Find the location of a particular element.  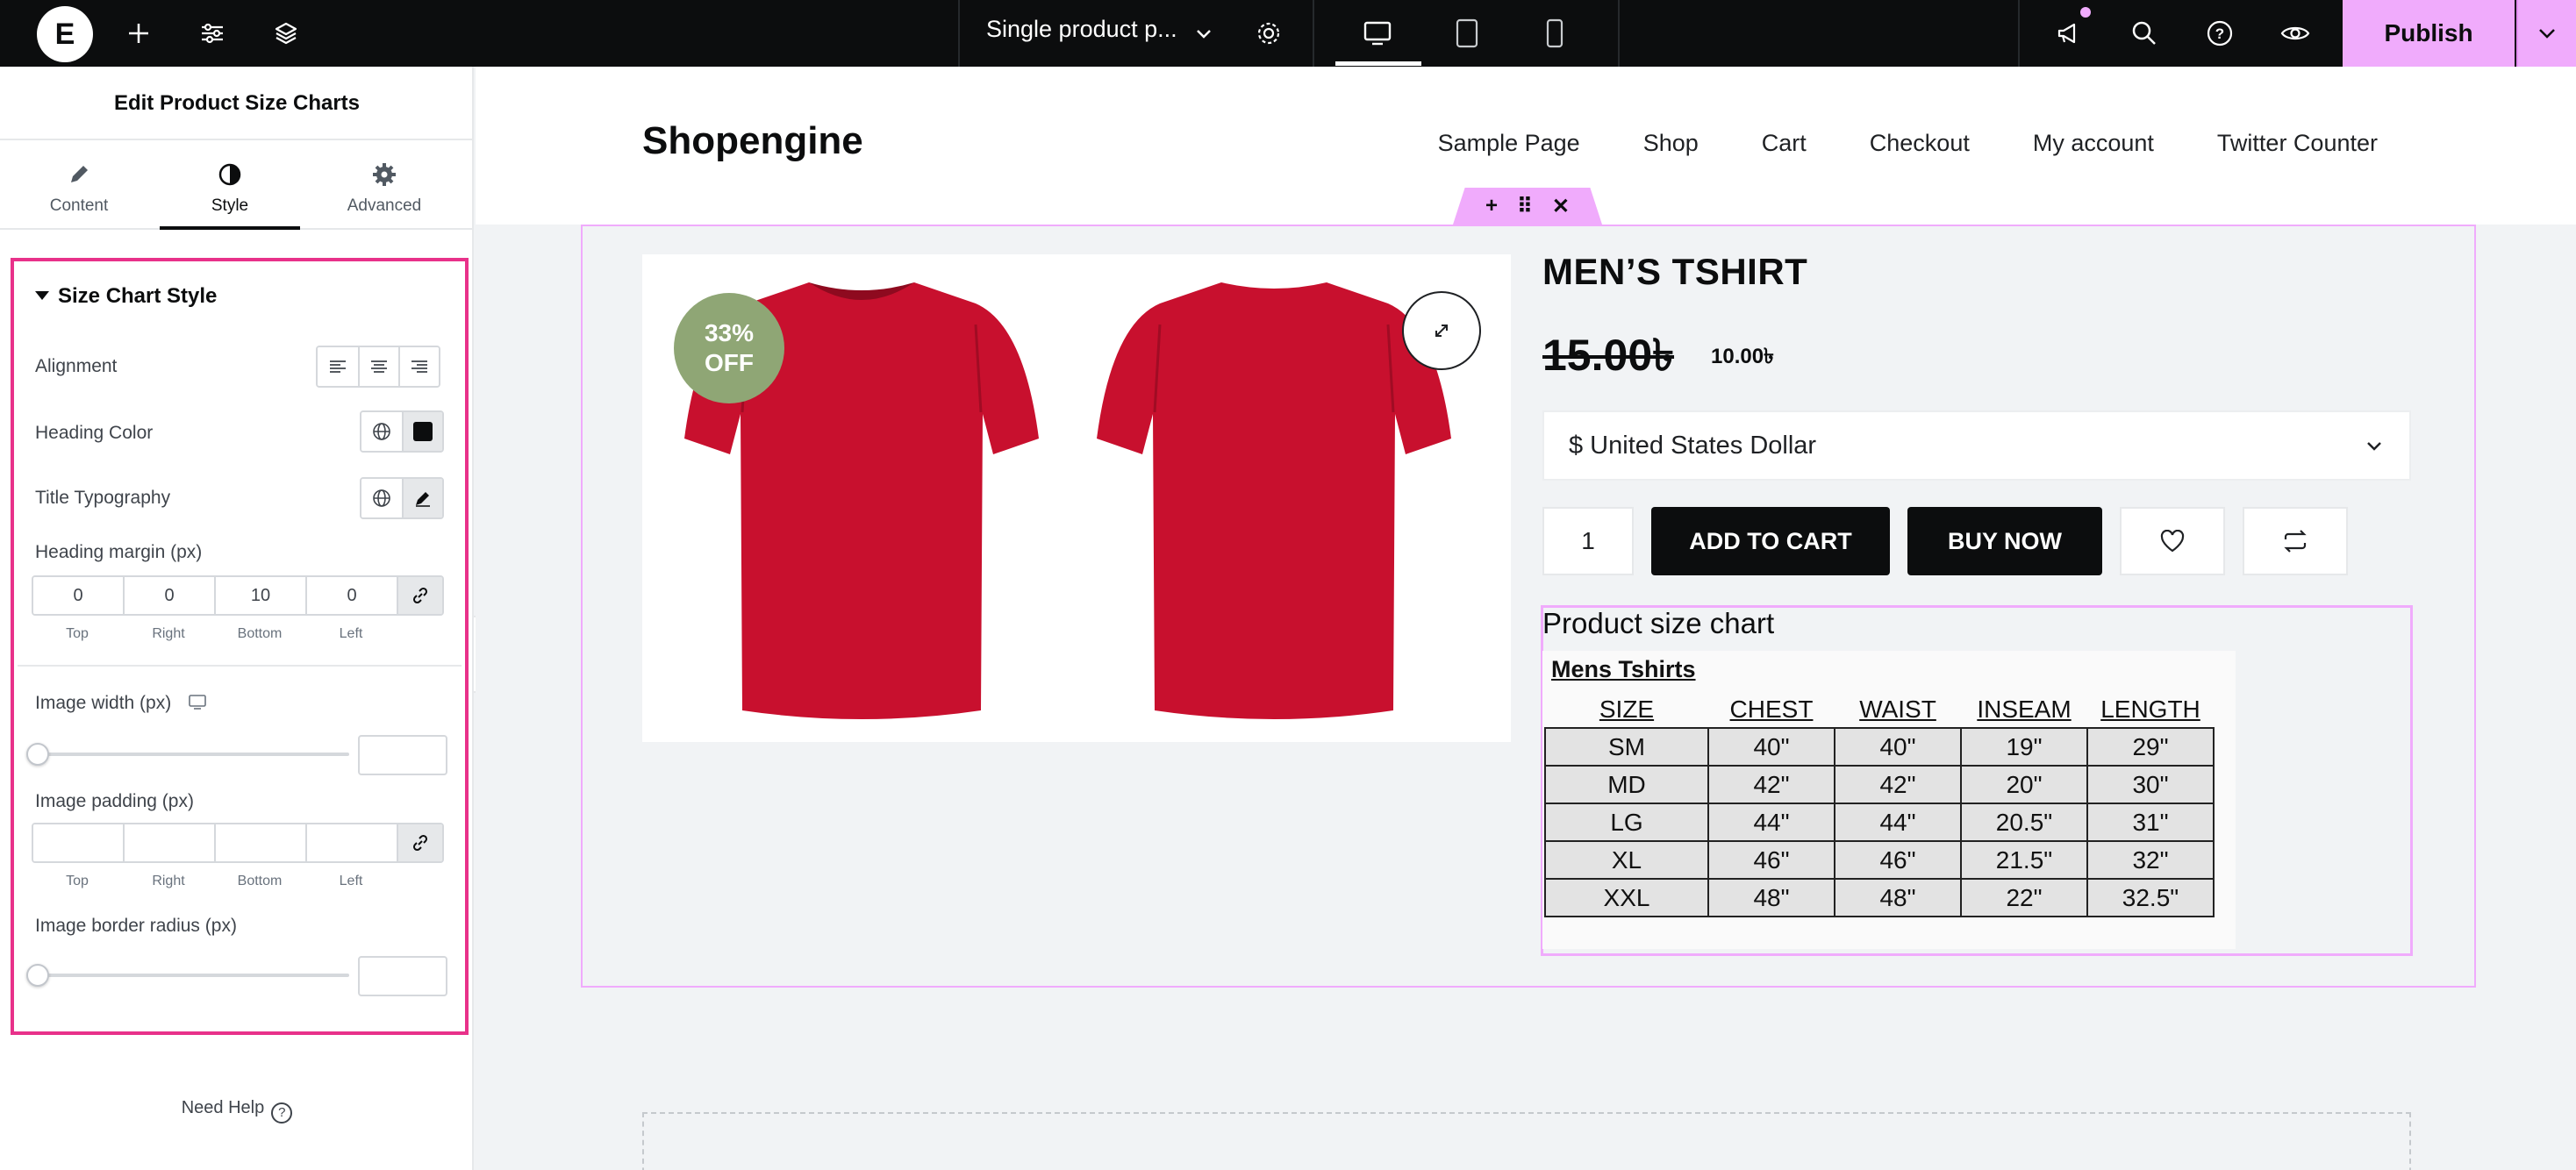

structure-layers-icon is located at coordinates (286, 33).